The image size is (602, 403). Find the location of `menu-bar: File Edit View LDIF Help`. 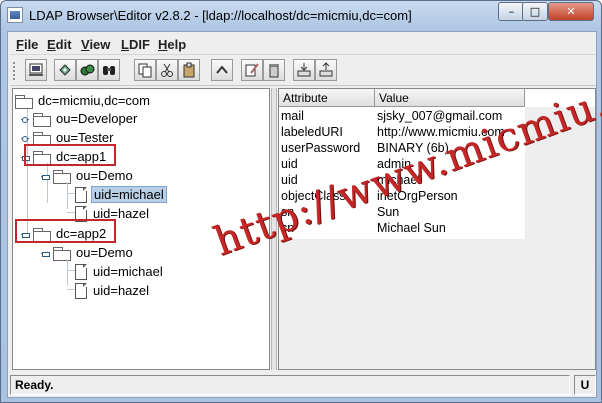

menu-bar: File Edit View LDIF Help is located at coordinates (302, 44).